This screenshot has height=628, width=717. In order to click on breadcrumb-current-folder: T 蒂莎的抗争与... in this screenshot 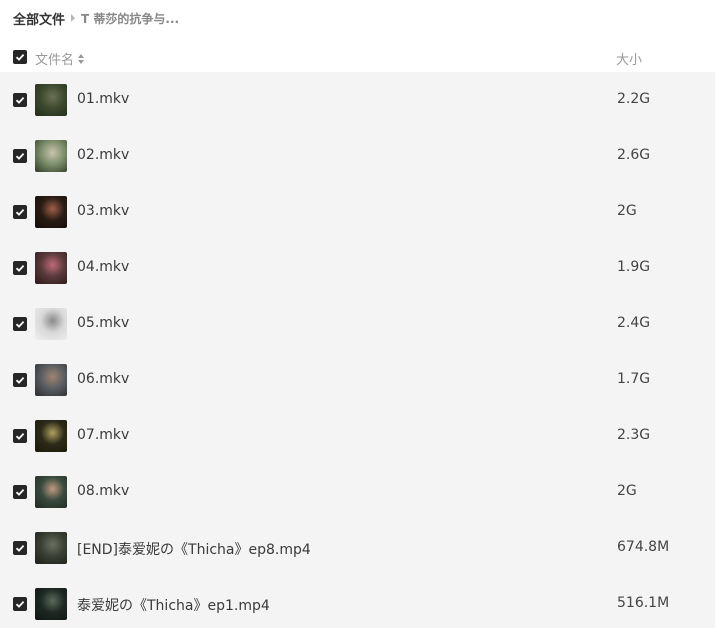, I will do `click(130, 18)`.